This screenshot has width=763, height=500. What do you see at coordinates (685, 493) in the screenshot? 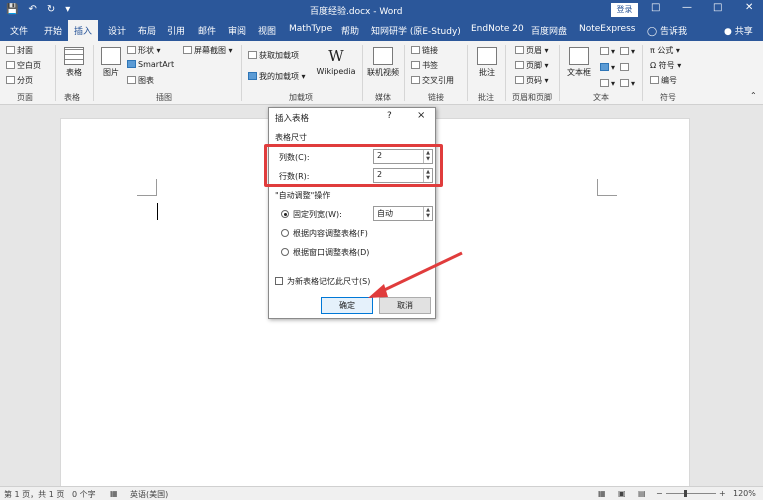
I see `zoom-slider-thumb` at bounding box center [685, 493].